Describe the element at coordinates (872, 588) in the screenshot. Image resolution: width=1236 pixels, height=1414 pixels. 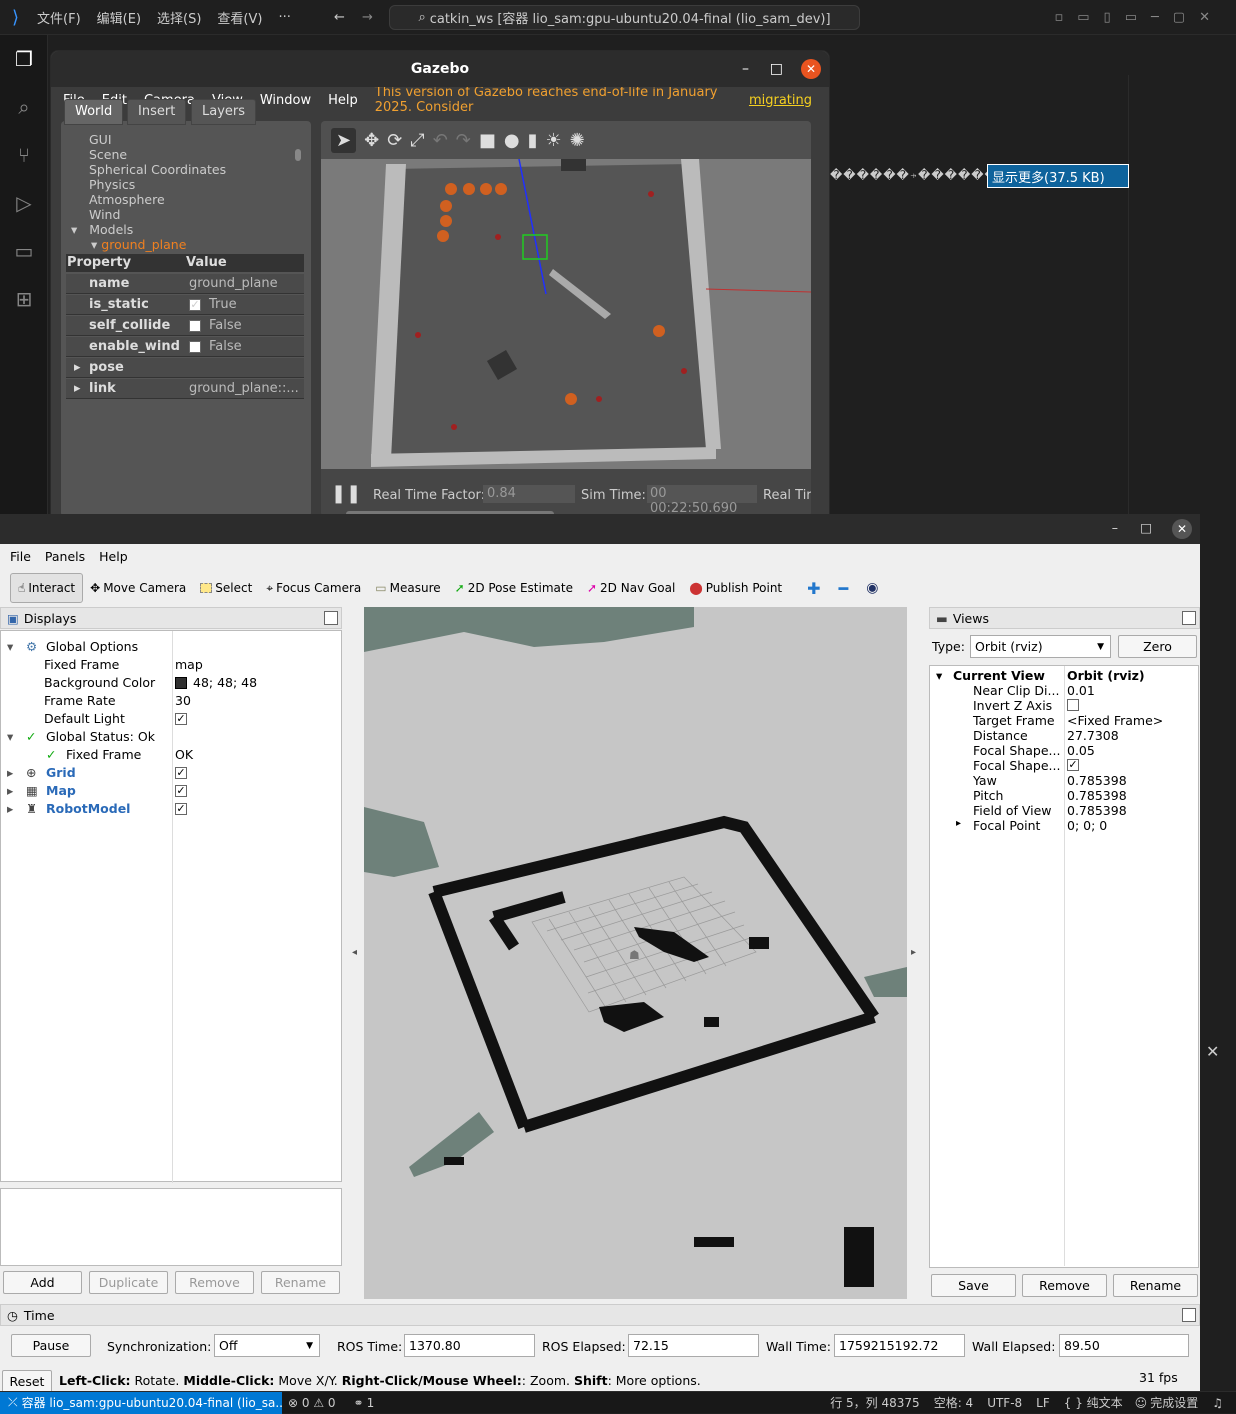
I see `eye-icon: ◉` at that location.